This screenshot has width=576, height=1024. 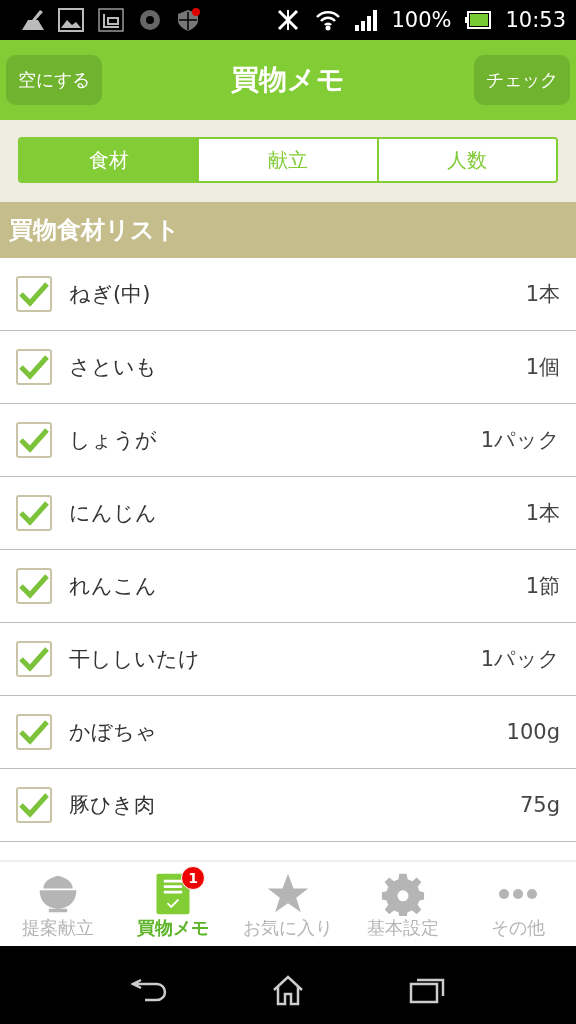 What do you see at coordinates (113, 586) in the screenshot?
I see `item-name: れんこん` at bounding box center [113, 586].